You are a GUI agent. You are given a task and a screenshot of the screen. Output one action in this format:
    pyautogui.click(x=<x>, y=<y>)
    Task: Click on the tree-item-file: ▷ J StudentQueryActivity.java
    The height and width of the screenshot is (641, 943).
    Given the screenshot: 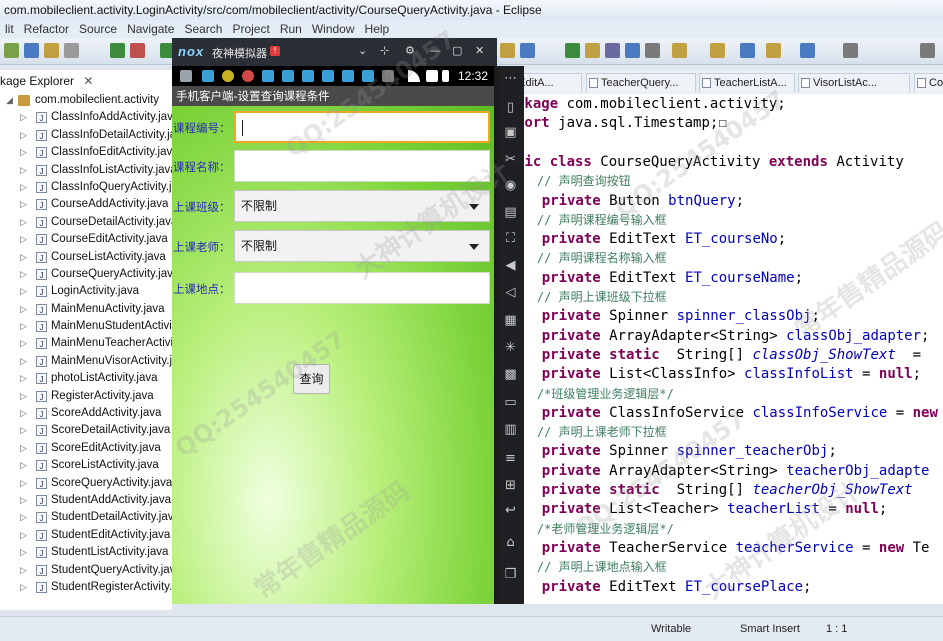 What is the action you would take?
    pyautogui.click(x=86, y=570)
    